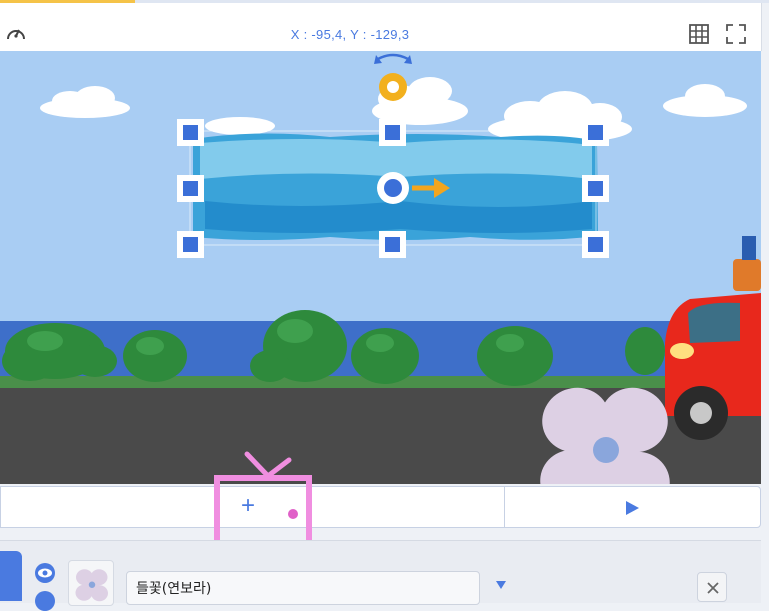 The image size is (769, 611). I want to click on dropdown-arrow-icon, so click(501, 585).